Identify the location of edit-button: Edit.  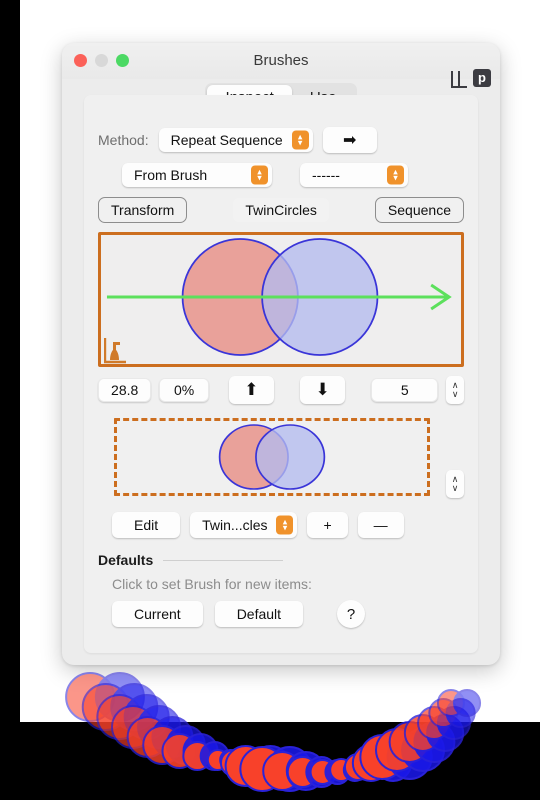
(146, 525).